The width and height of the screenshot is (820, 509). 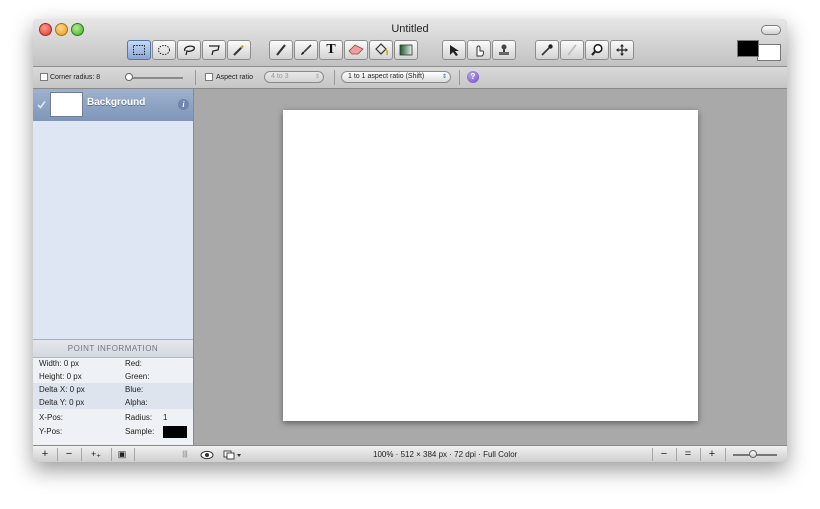 I want to click on point-info-row: Y-Pos: Sample:, so click(x=113, y=431).